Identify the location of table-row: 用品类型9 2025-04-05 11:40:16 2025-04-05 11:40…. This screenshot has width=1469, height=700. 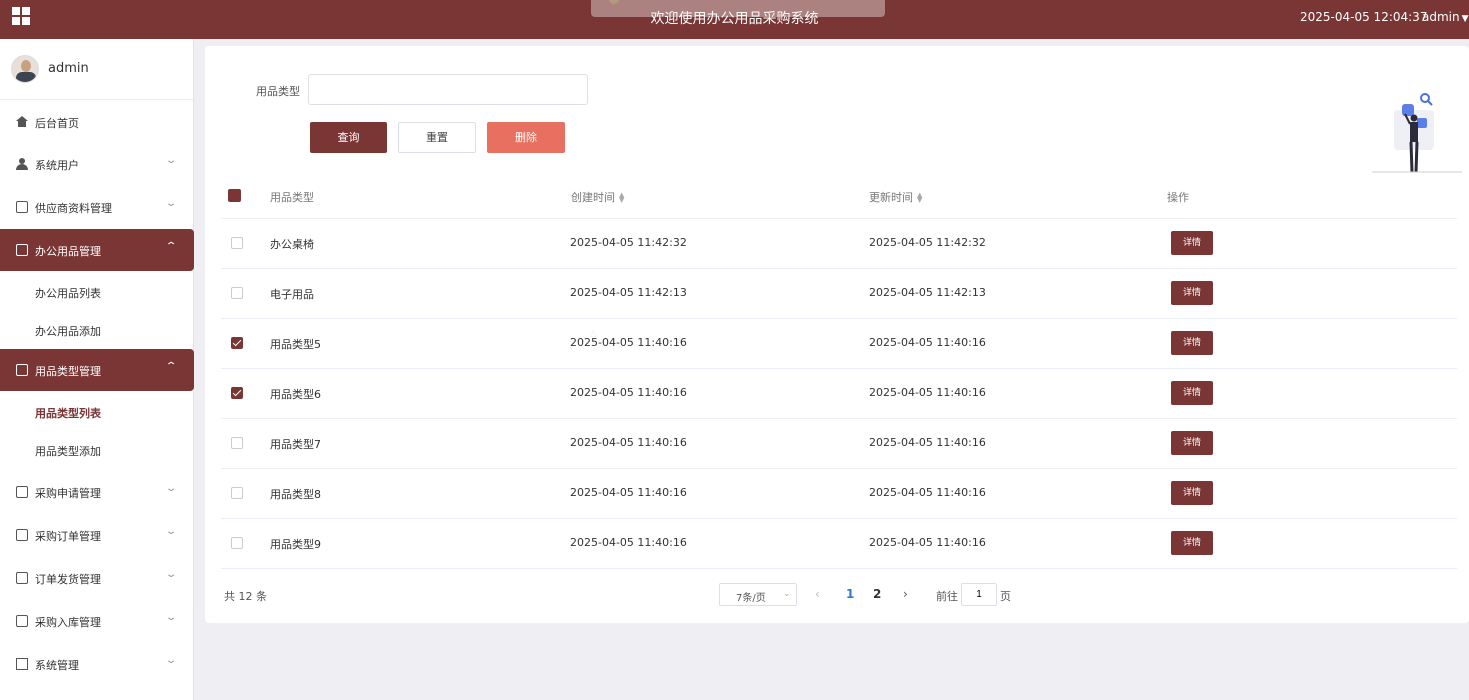
(839, 543).